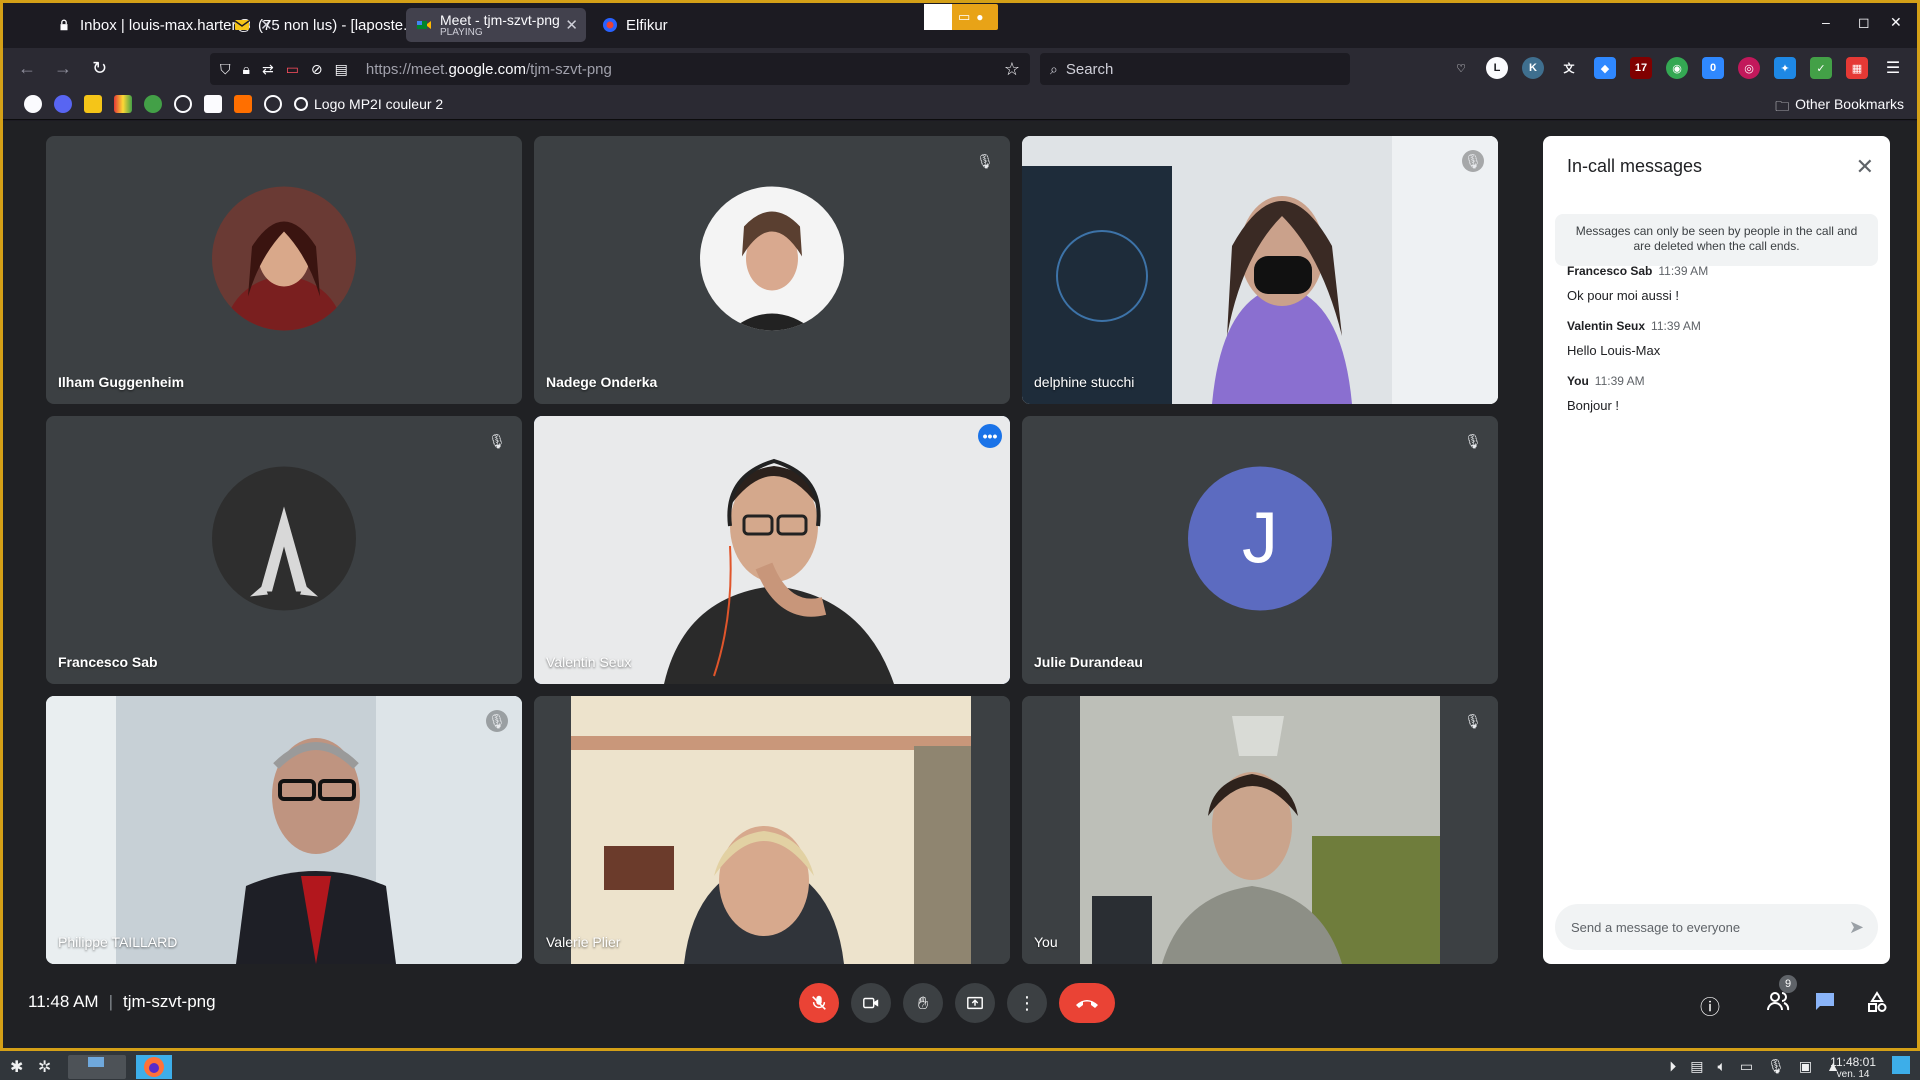 The width and height of the screenshot is (1920, 1080). I want to click on meeting-code: tjm-szvt-png, so click(169, 1001).